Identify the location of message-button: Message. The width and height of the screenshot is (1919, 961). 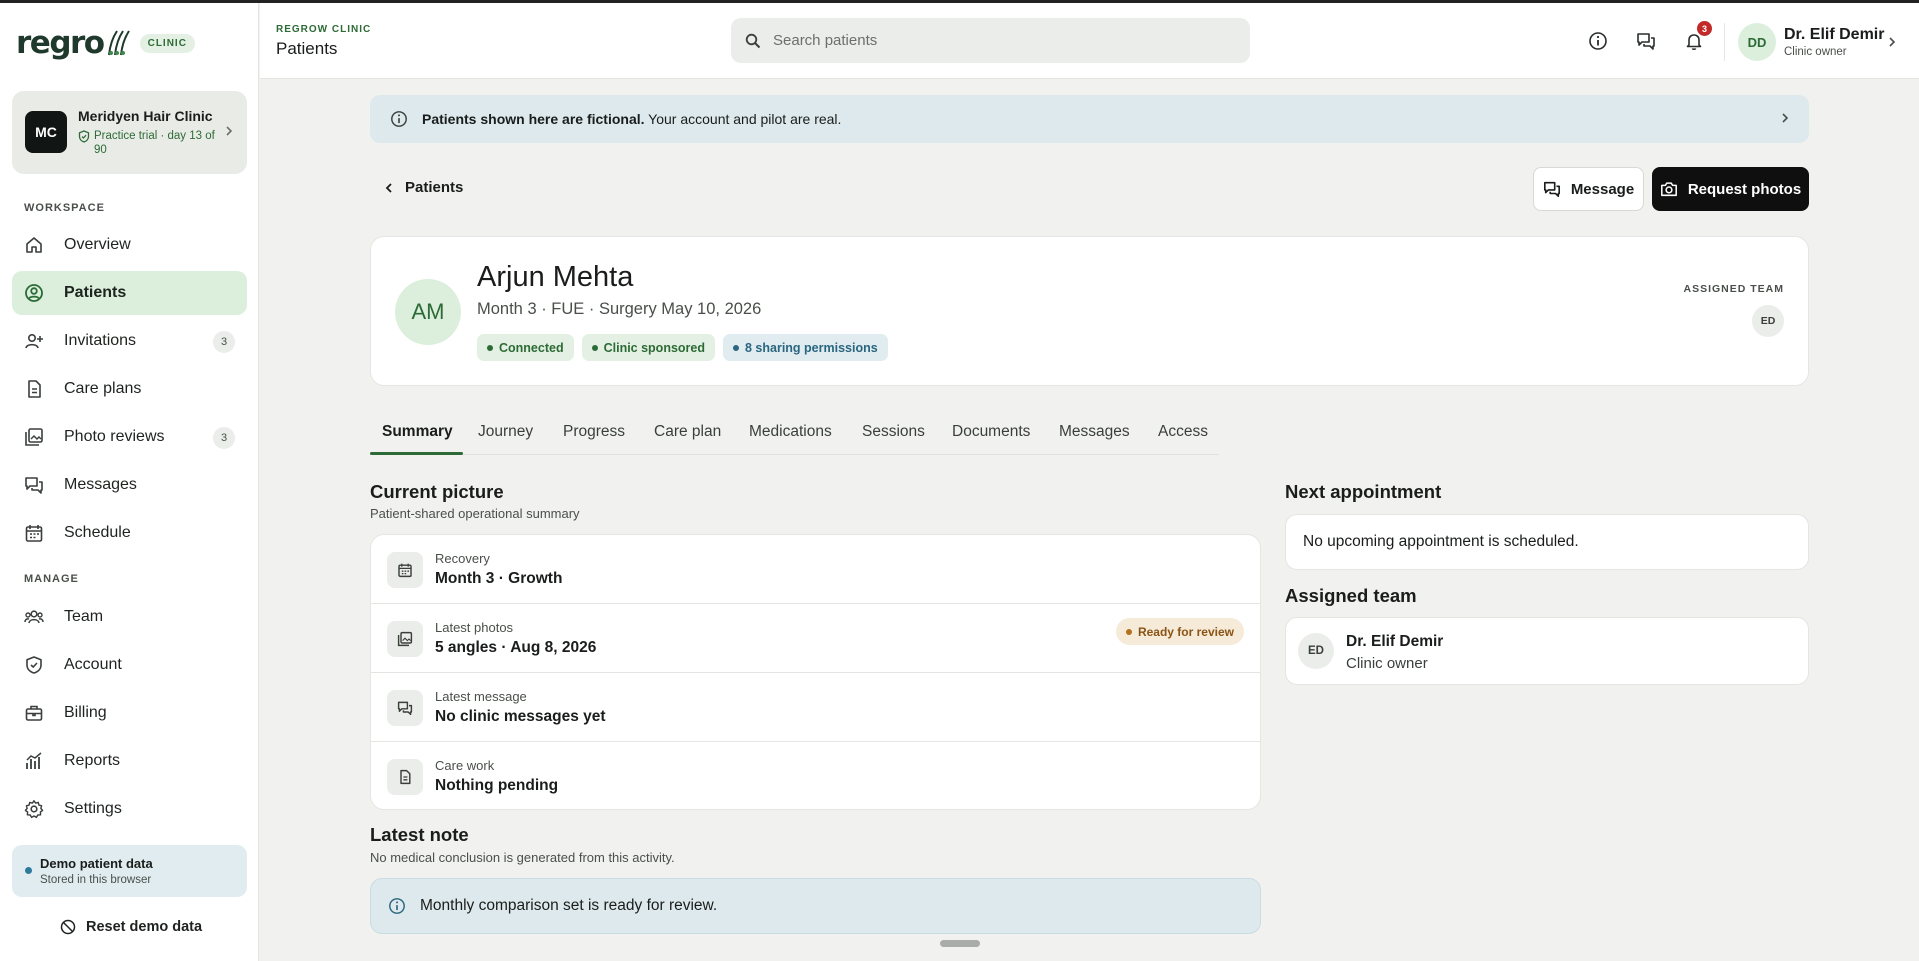
(1588, 189).